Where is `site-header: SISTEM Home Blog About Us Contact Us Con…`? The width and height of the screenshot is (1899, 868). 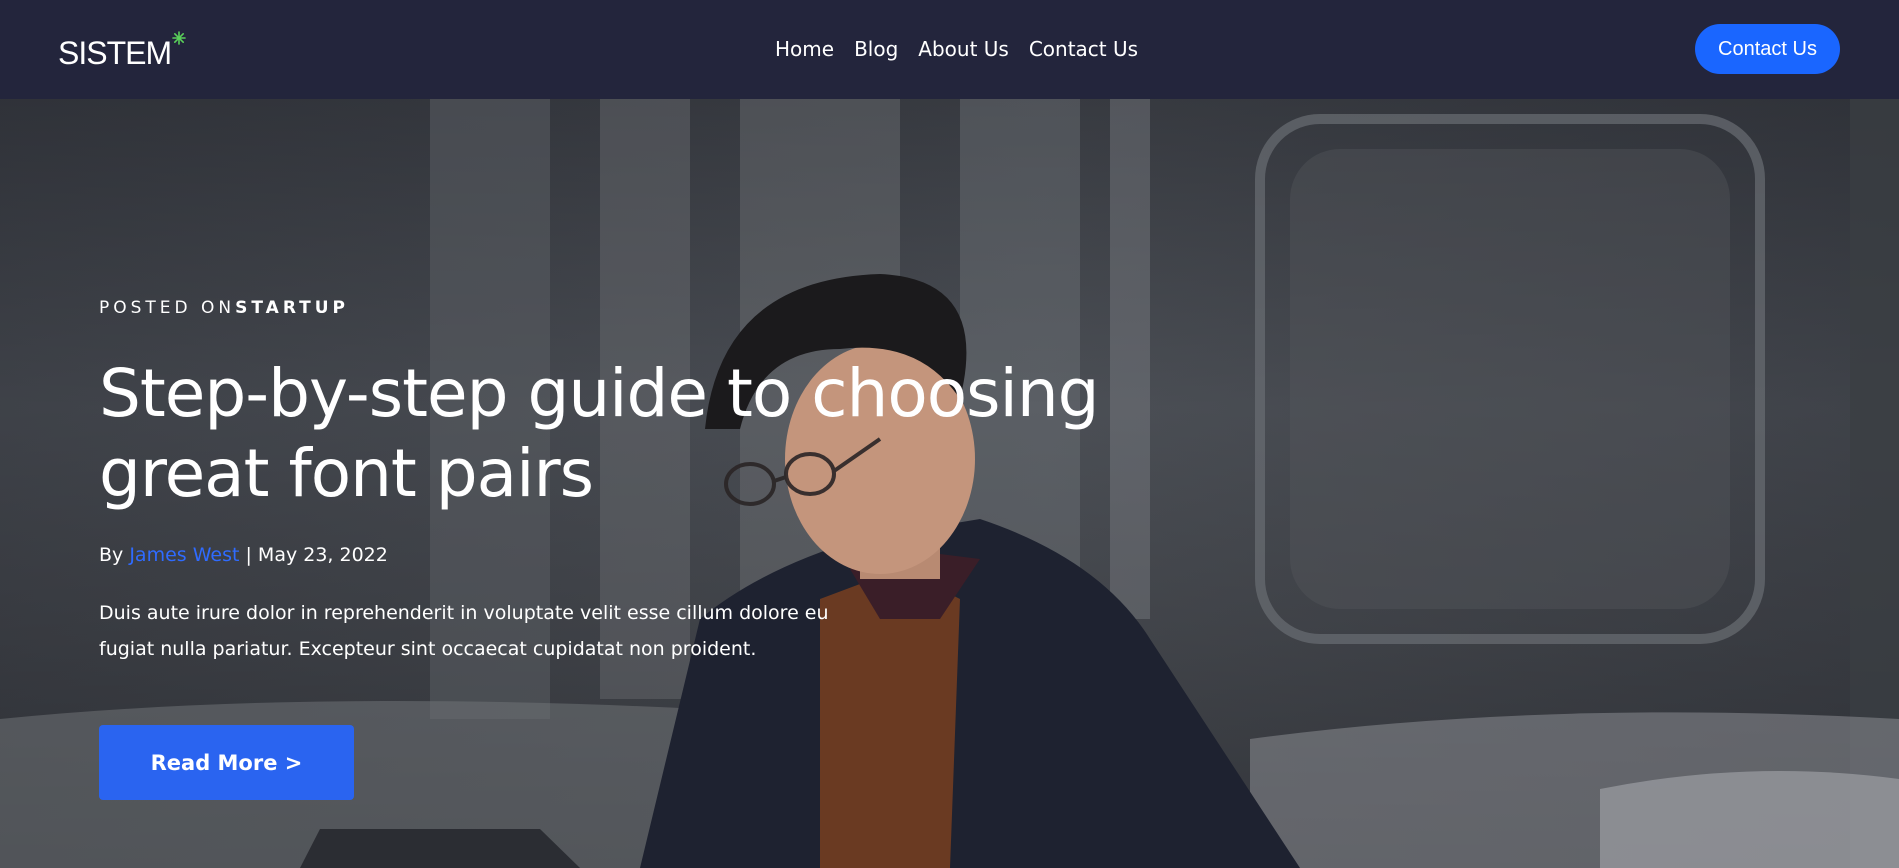
site-header: SISTEM Home Blog About Us Contact Us Con… is located at coordinates (949, 49).